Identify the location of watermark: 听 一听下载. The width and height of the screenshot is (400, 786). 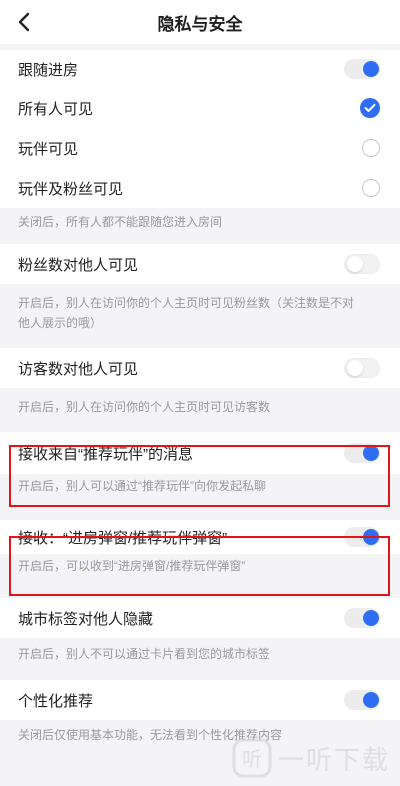
(311, 758).